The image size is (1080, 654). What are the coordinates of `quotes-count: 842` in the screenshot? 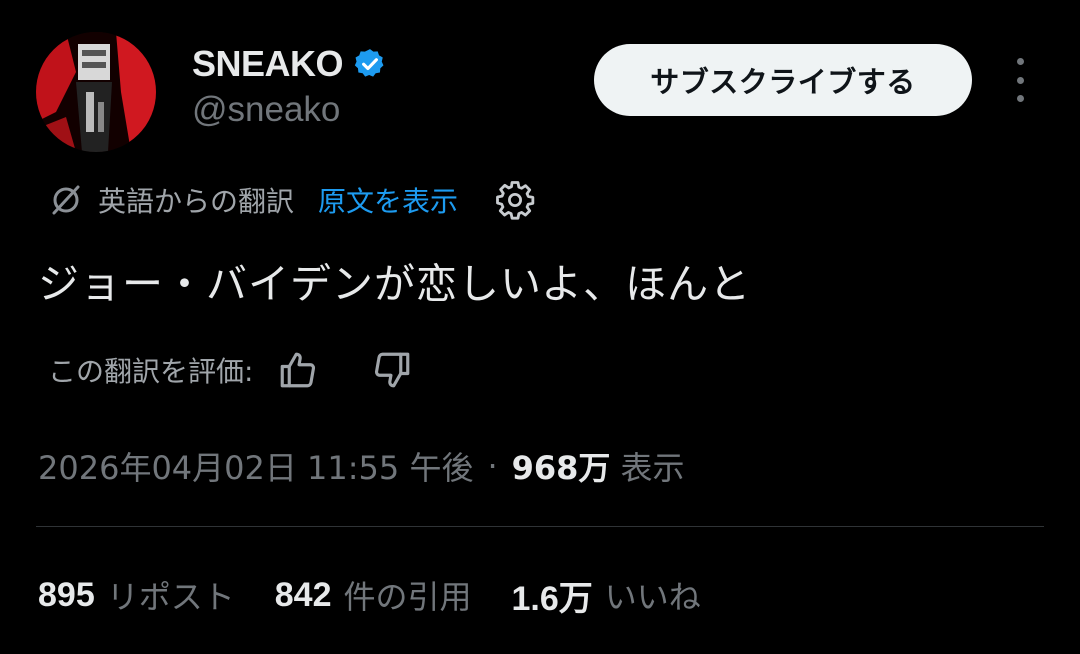 It's located at (303, 594).